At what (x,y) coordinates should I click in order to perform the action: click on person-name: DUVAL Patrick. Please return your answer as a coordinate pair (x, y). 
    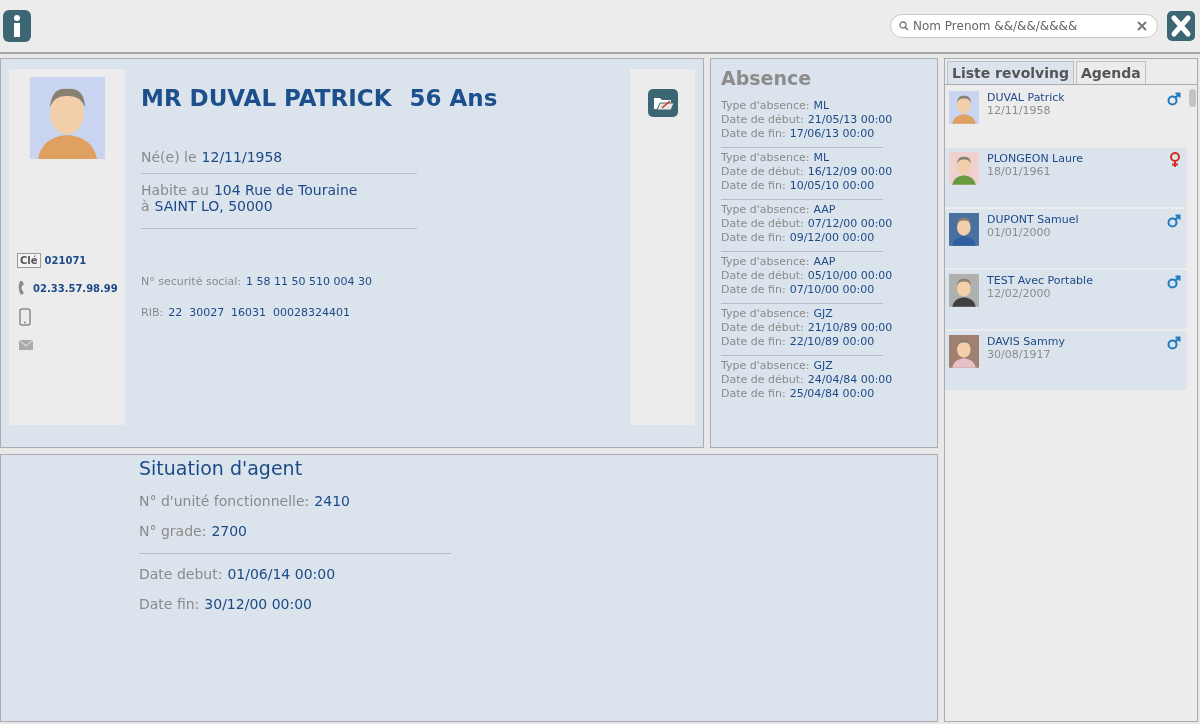
    Looking at the image, I should click on (1026, 97).